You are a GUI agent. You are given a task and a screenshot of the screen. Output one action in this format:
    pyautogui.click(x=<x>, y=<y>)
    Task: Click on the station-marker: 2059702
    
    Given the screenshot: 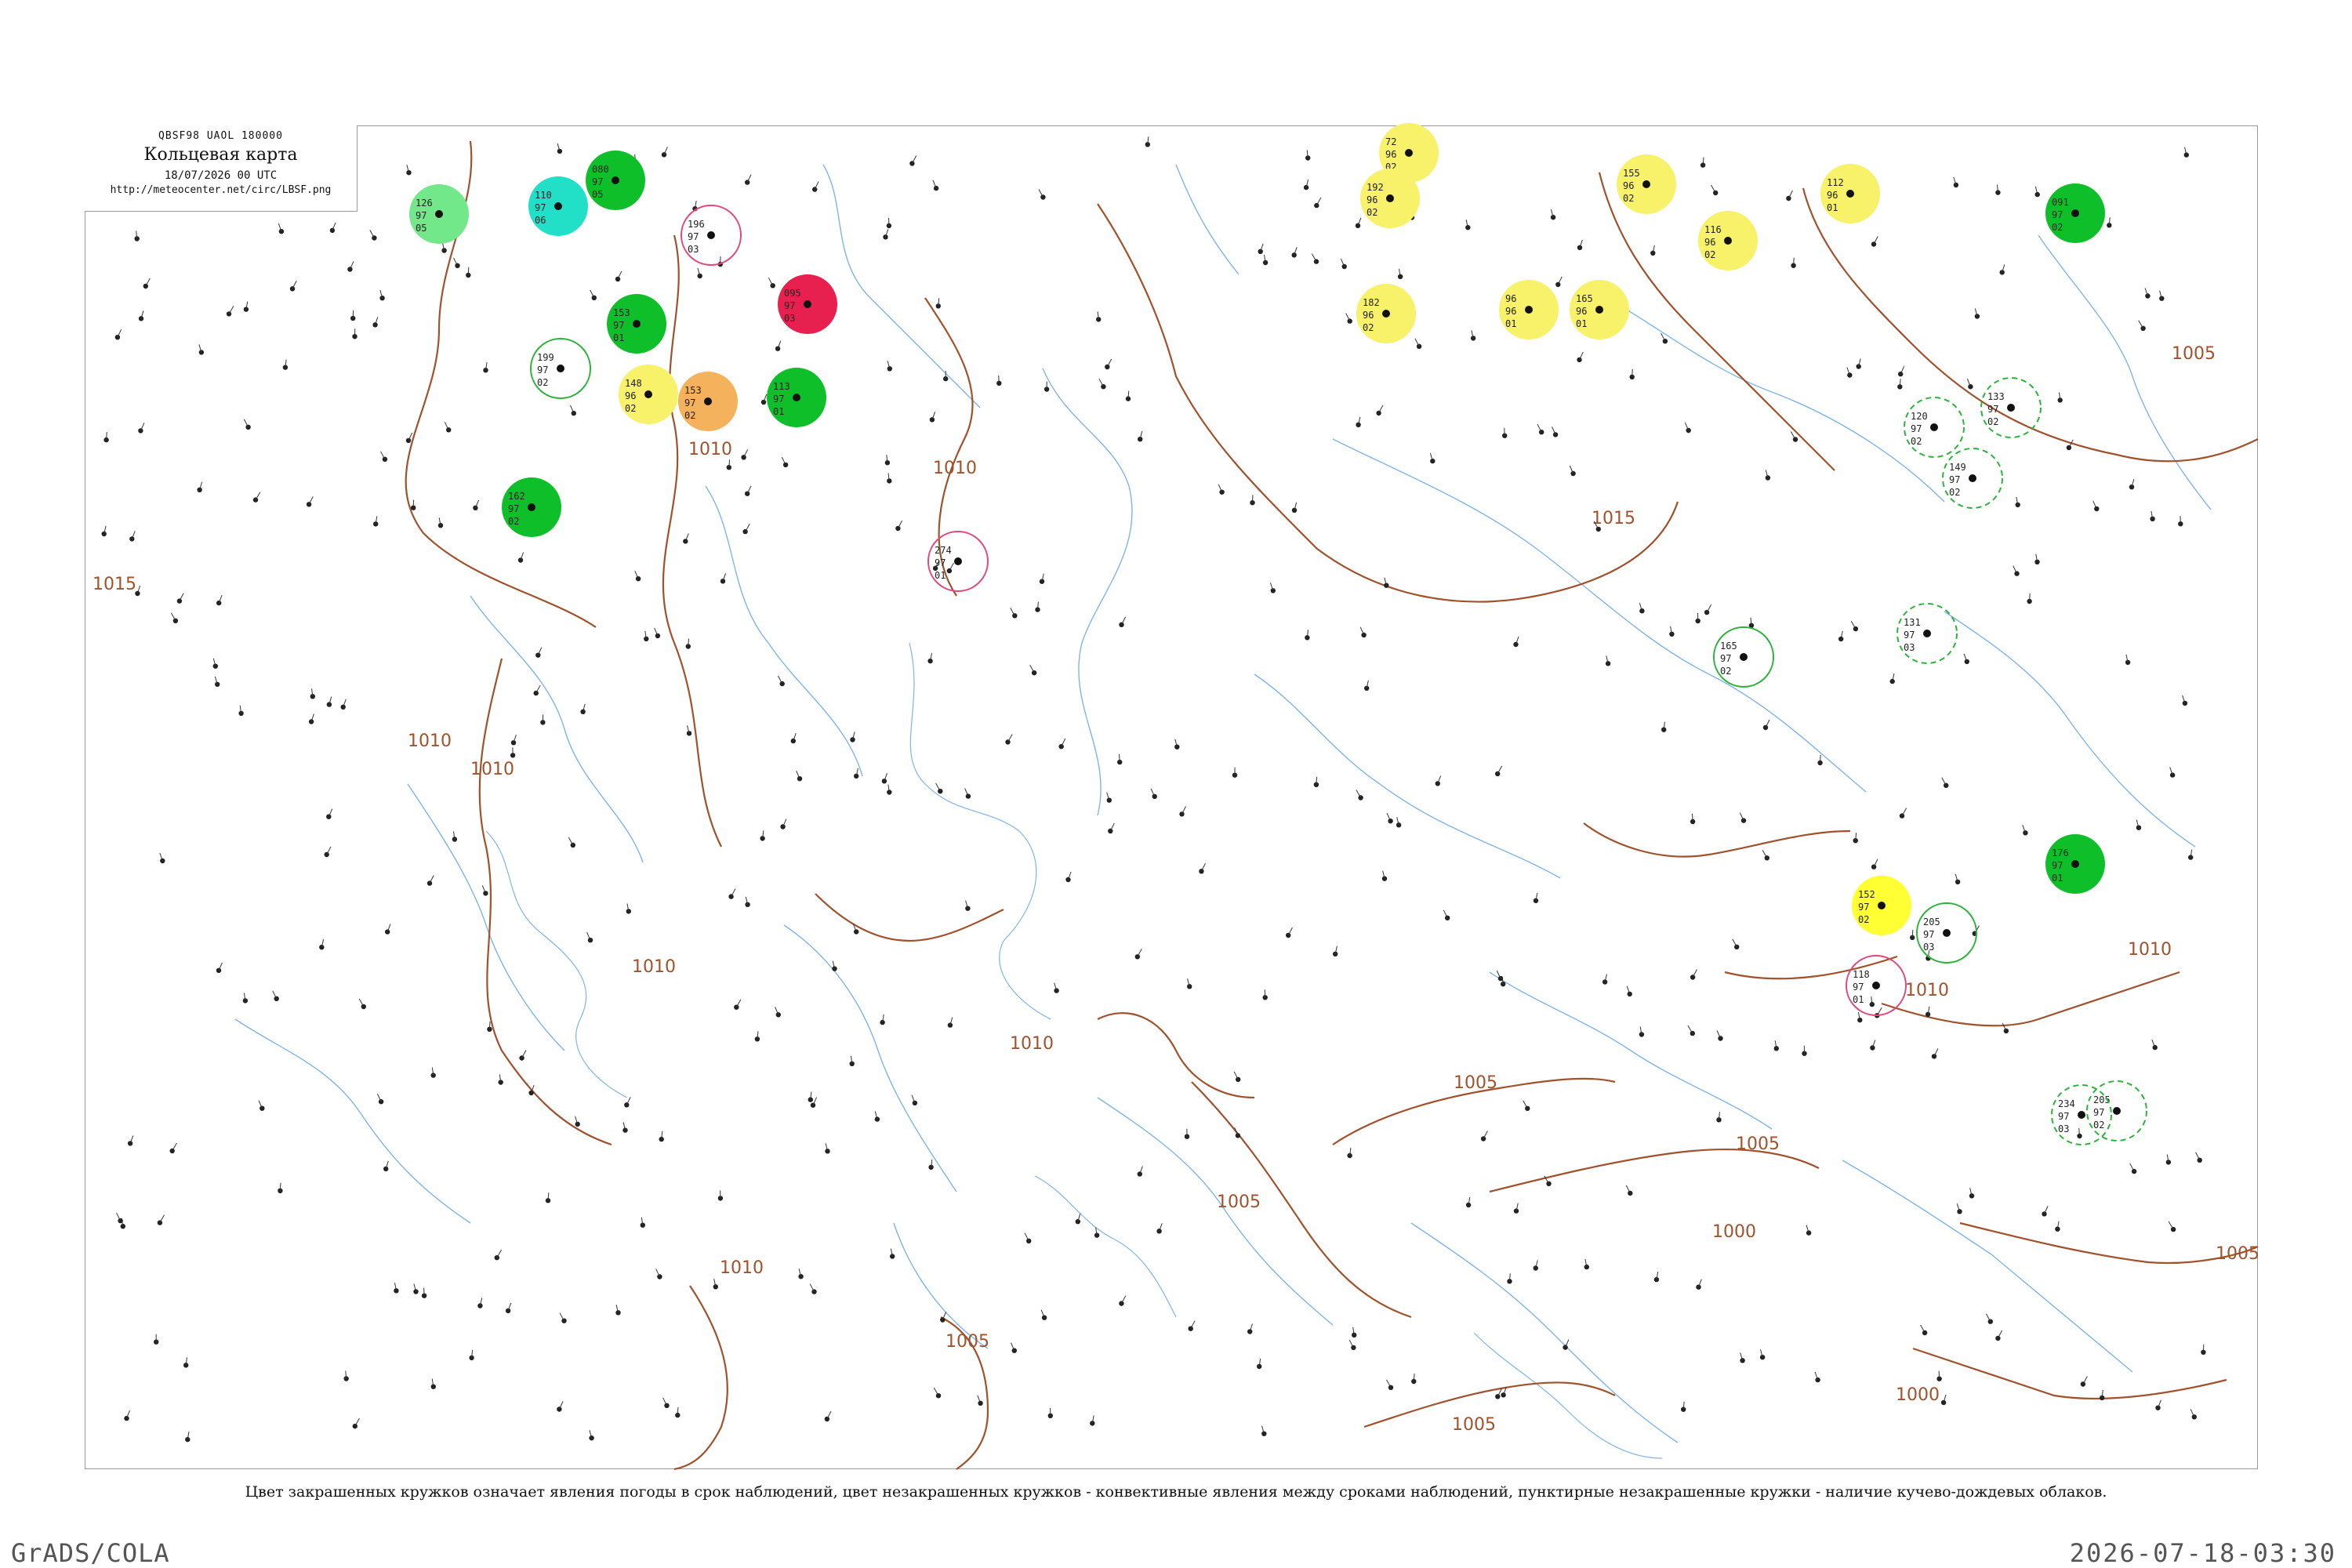 What is the action you would take?
    pyautogui.click(x=2116, y=1111)
    